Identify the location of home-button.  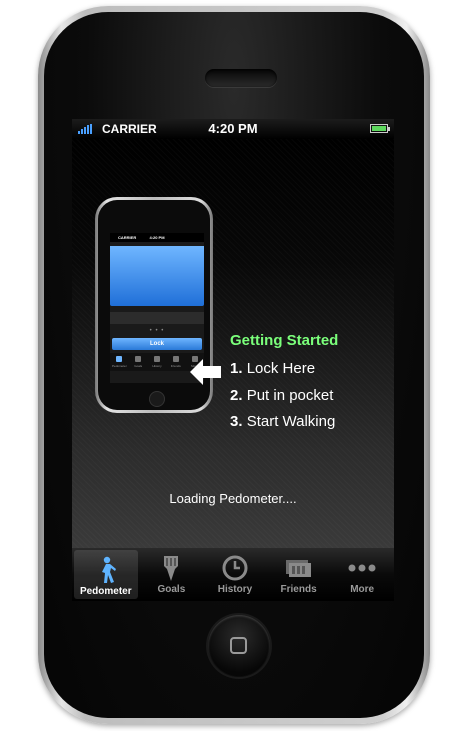
(239, 646).